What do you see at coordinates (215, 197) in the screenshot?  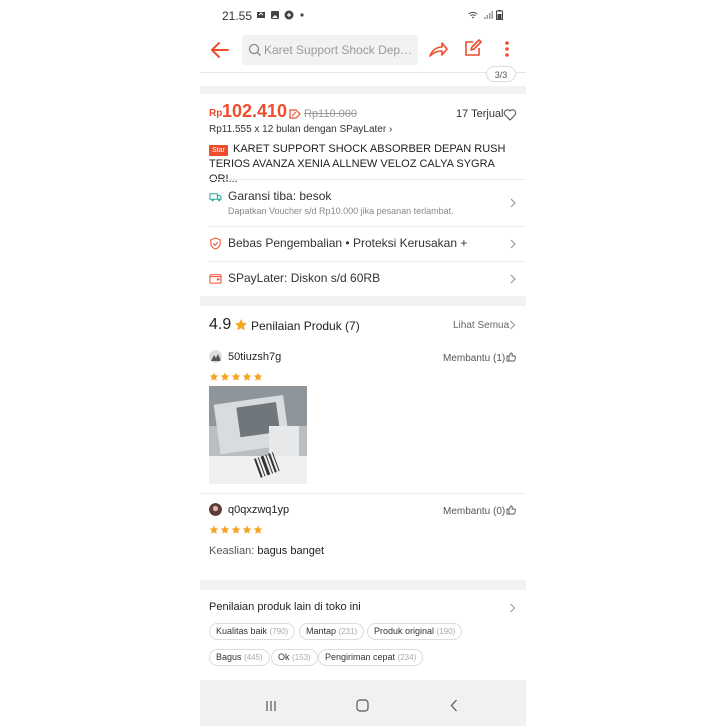 I see `truck-icon` at bounding box center [215, 197].